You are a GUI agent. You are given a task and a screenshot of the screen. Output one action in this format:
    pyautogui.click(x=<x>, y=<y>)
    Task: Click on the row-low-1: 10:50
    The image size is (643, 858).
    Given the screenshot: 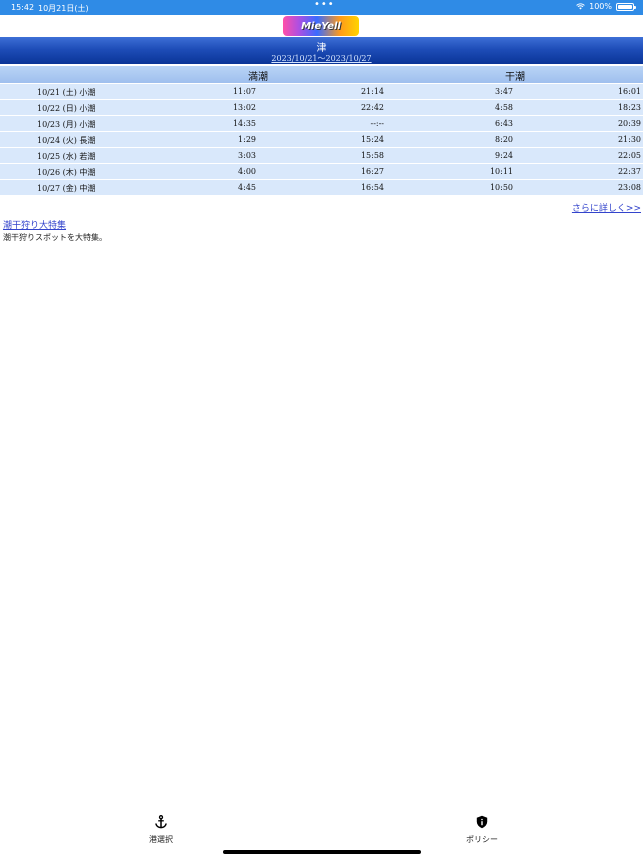 What is the action you would take?
    pyautogui.click(x=501, y=187)
    